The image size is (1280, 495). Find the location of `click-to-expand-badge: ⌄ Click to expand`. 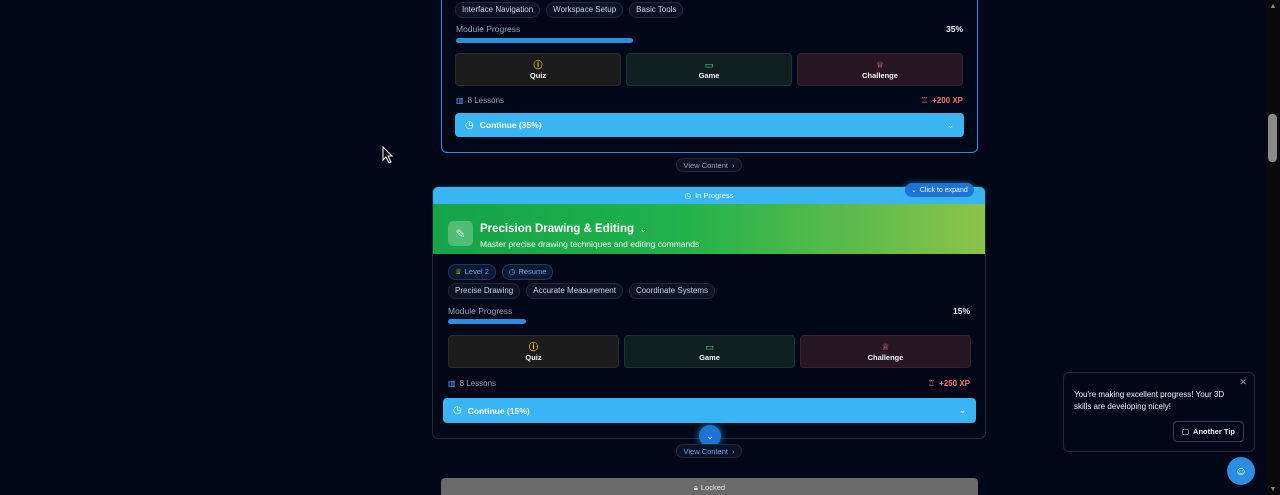

click-to-expand-badge: ⌄ Click to expand is located at coordinates (939, 190).